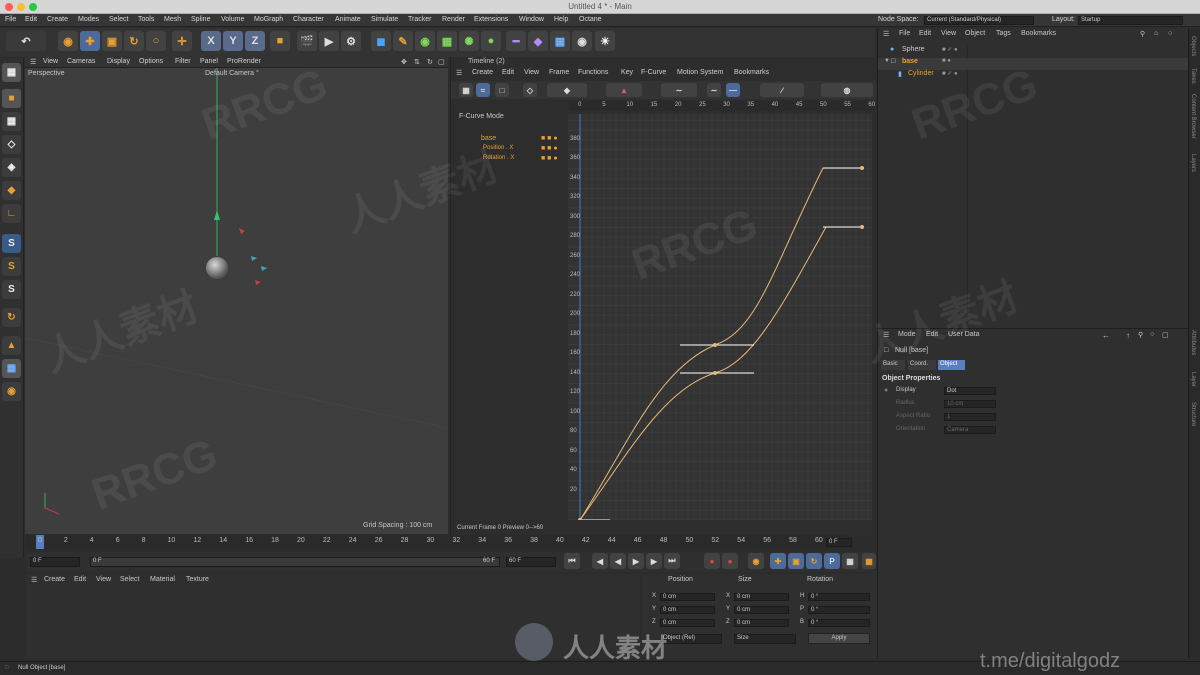 The image size is (1200, 675). What do you see at coordinates (11, 213) in the screenshot?
I see `axis-mode-icon: ∟` at bounding box center [11, 213].